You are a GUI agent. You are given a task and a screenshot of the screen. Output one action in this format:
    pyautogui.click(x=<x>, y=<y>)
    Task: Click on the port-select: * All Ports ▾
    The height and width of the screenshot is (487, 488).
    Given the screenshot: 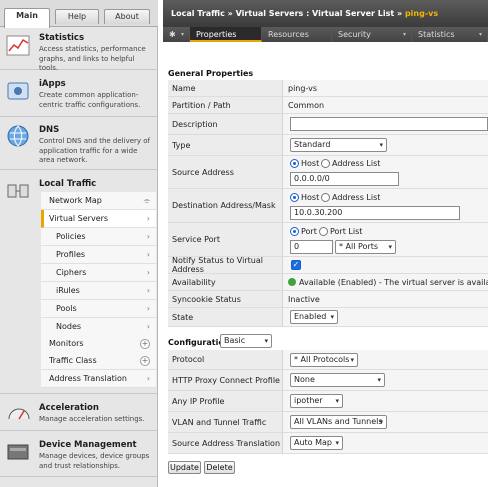 What is the action you would take?
    pyautogui.click(x=365, y=247)
    